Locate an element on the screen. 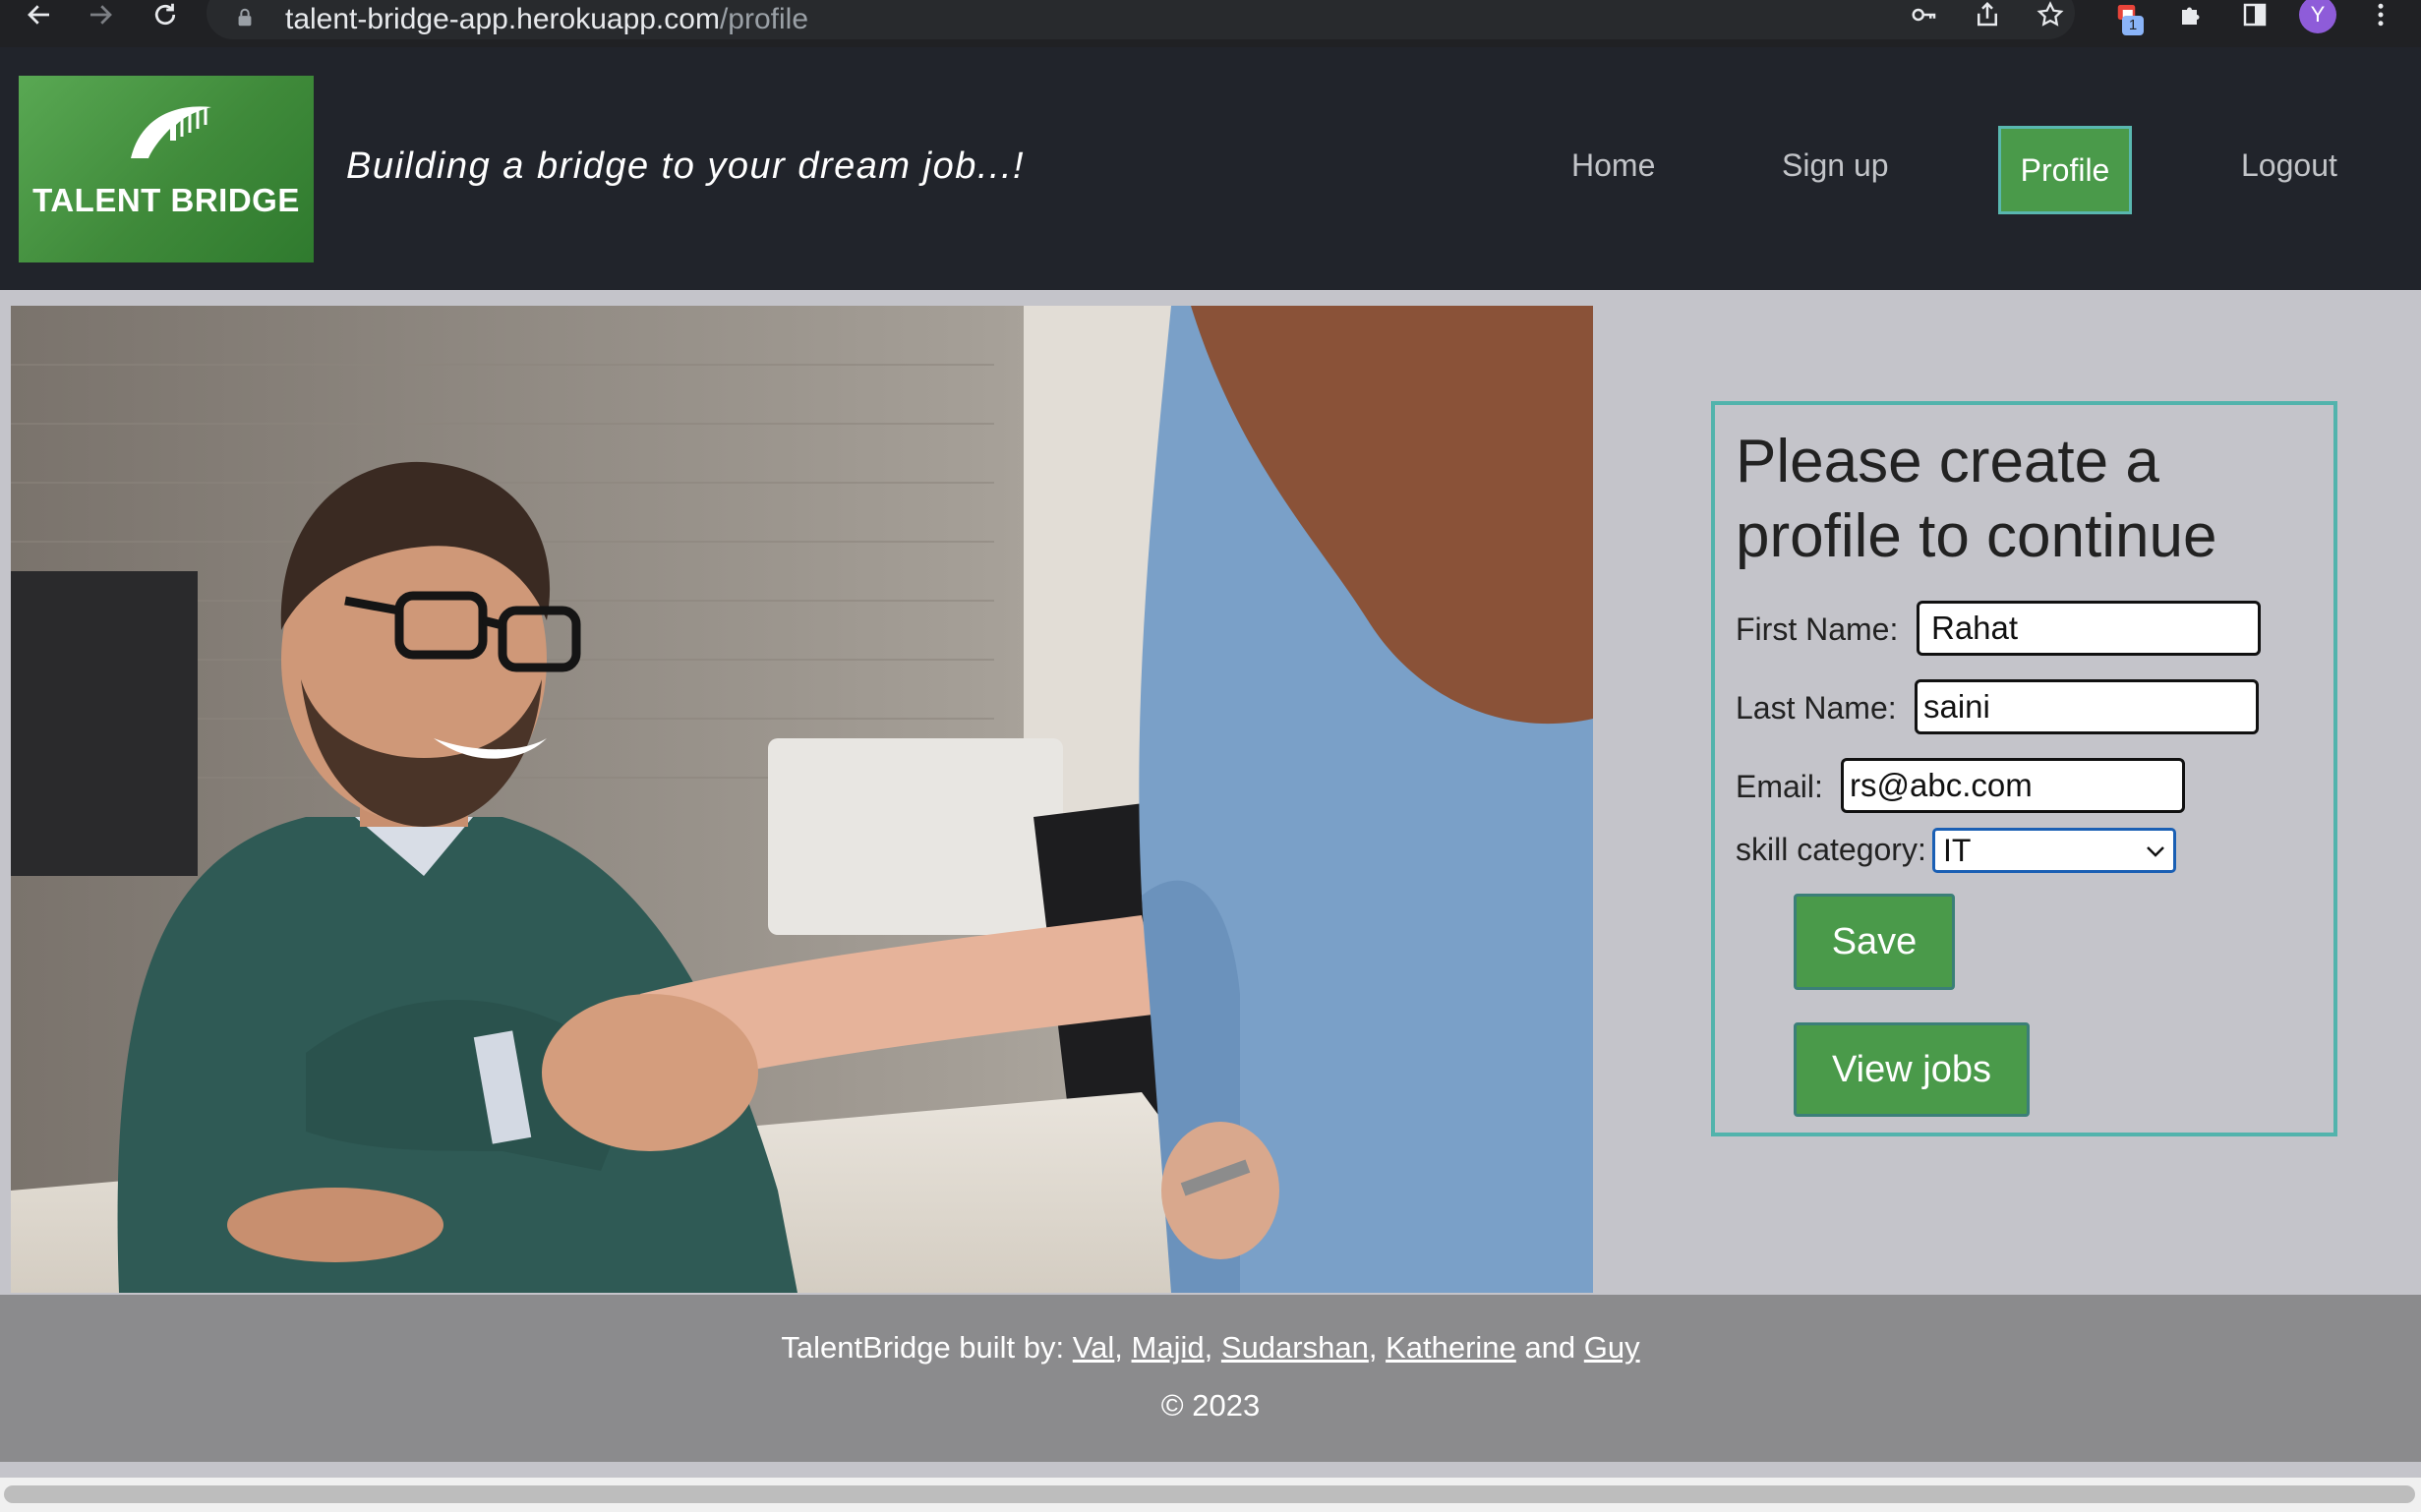  credits-prefix: TalentBridge built by: is located at coordinates (923, 1347).